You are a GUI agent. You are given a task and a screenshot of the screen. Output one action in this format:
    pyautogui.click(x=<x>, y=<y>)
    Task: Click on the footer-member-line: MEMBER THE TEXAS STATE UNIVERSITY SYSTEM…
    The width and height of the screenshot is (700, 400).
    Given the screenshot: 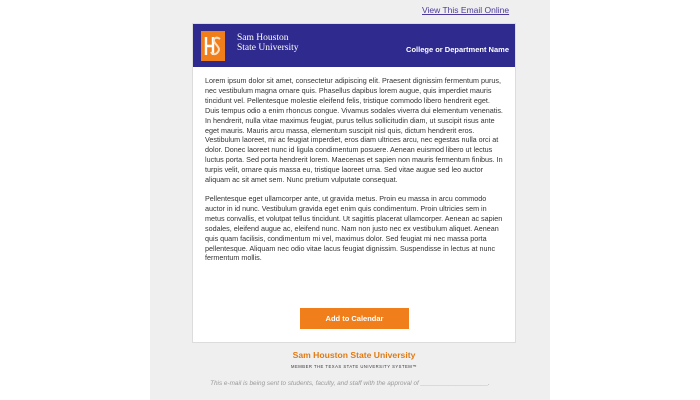 What is the action you would take?
    pyautogui.click(x=354, y=366)
    